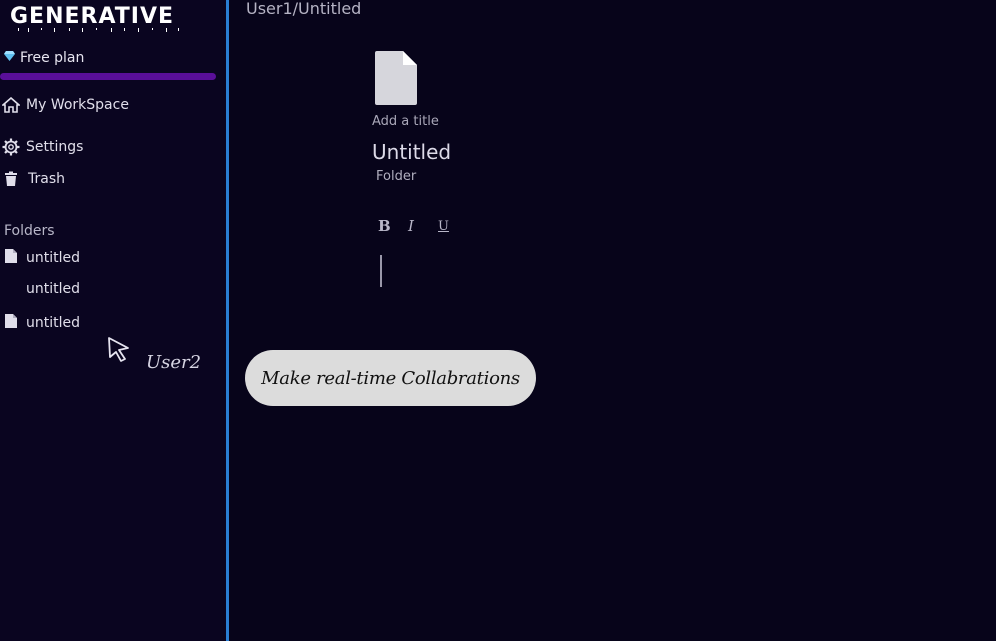 This screenshot has width=996, height=641. I want to click on document-icon, so click(396, 80).